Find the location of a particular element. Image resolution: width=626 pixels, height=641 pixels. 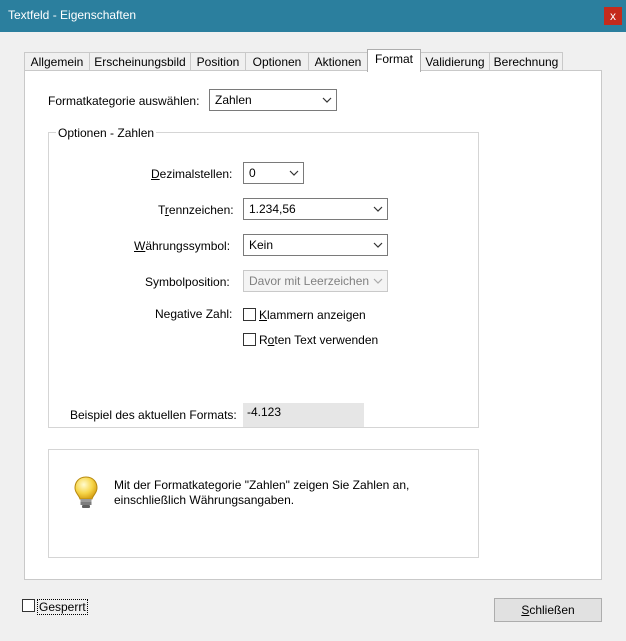

currency-select: Kein is located at coordinates (315, 245).